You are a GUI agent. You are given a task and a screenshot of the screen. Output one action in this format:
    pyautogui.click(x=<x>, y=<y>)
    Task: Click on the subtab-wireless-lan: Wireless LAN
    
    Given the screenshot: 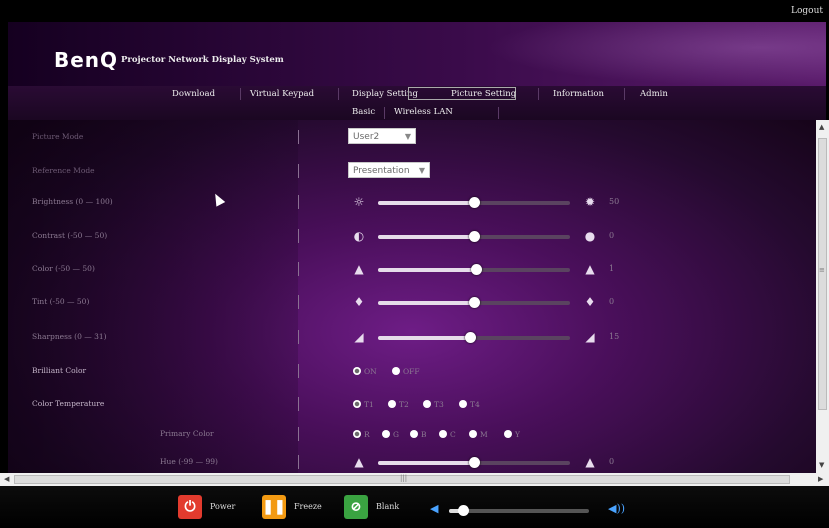 What is the action you would take?
    pyautogui.click(x=423, y=112)
    